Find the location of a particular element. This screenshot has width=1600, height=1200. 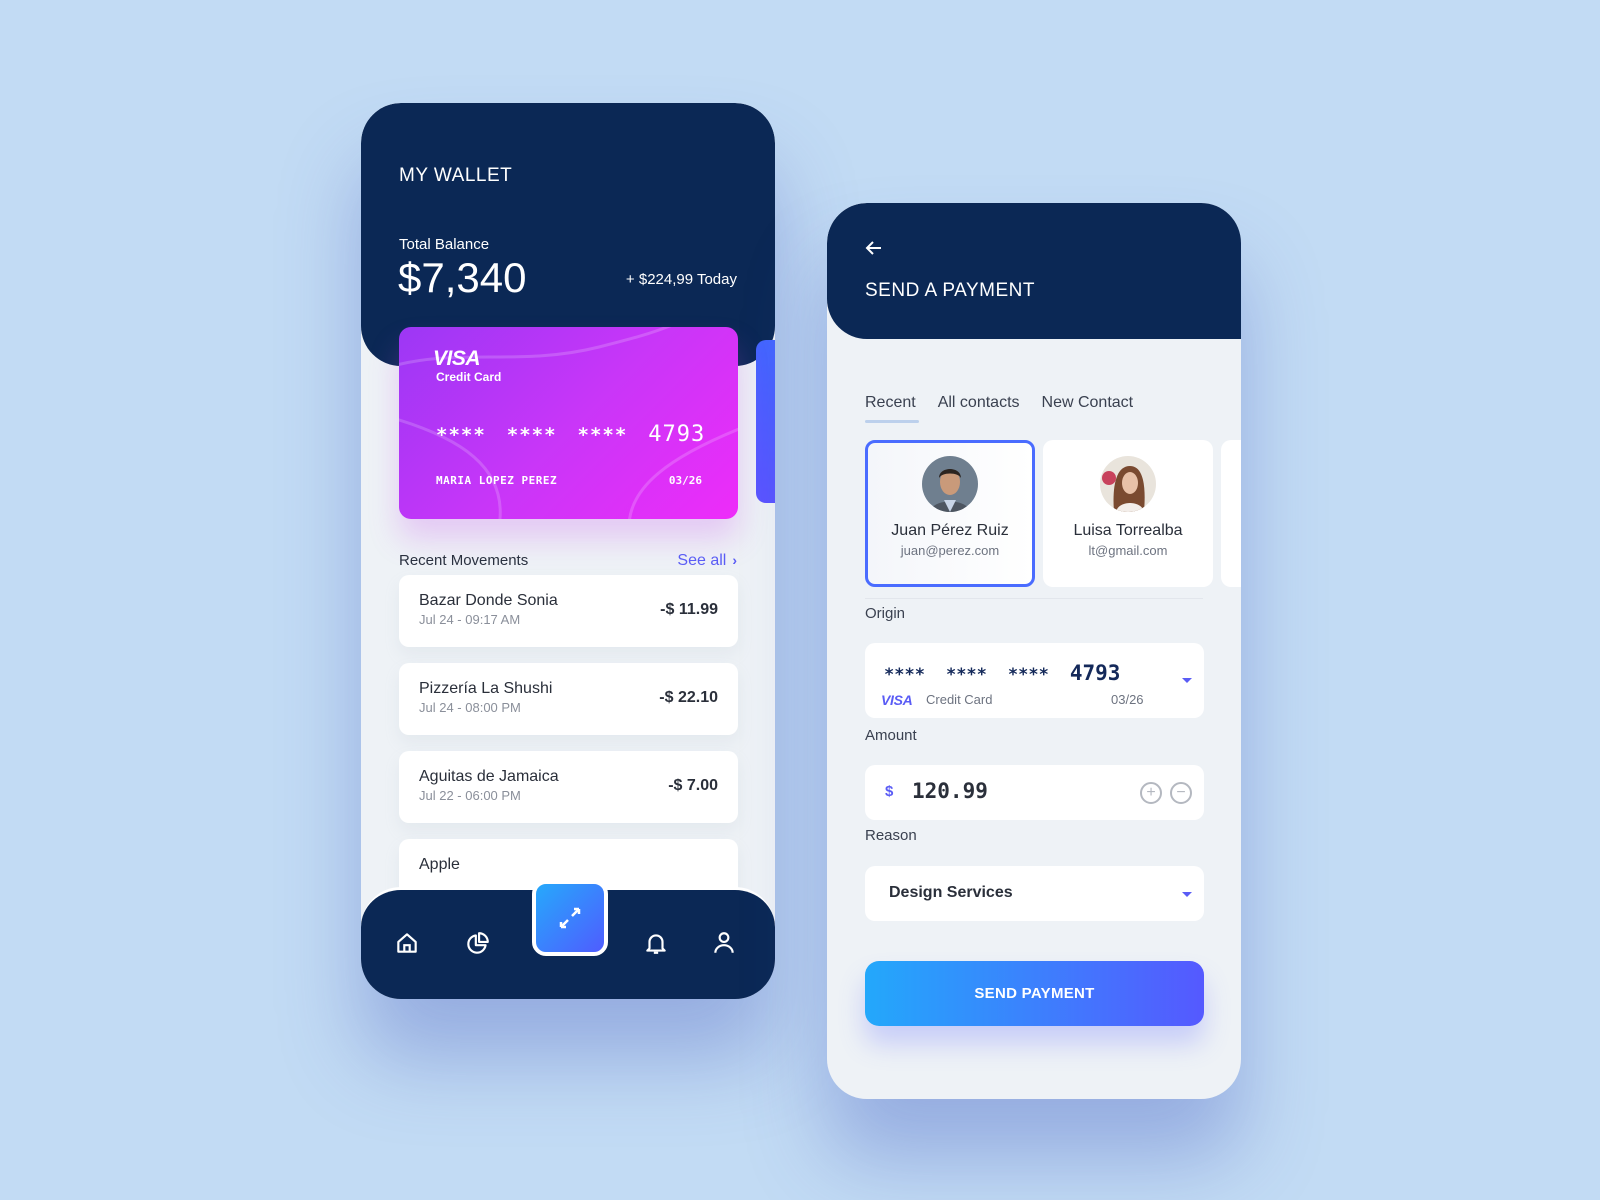

origin-label: Origin is located at coordinates (885, 613).